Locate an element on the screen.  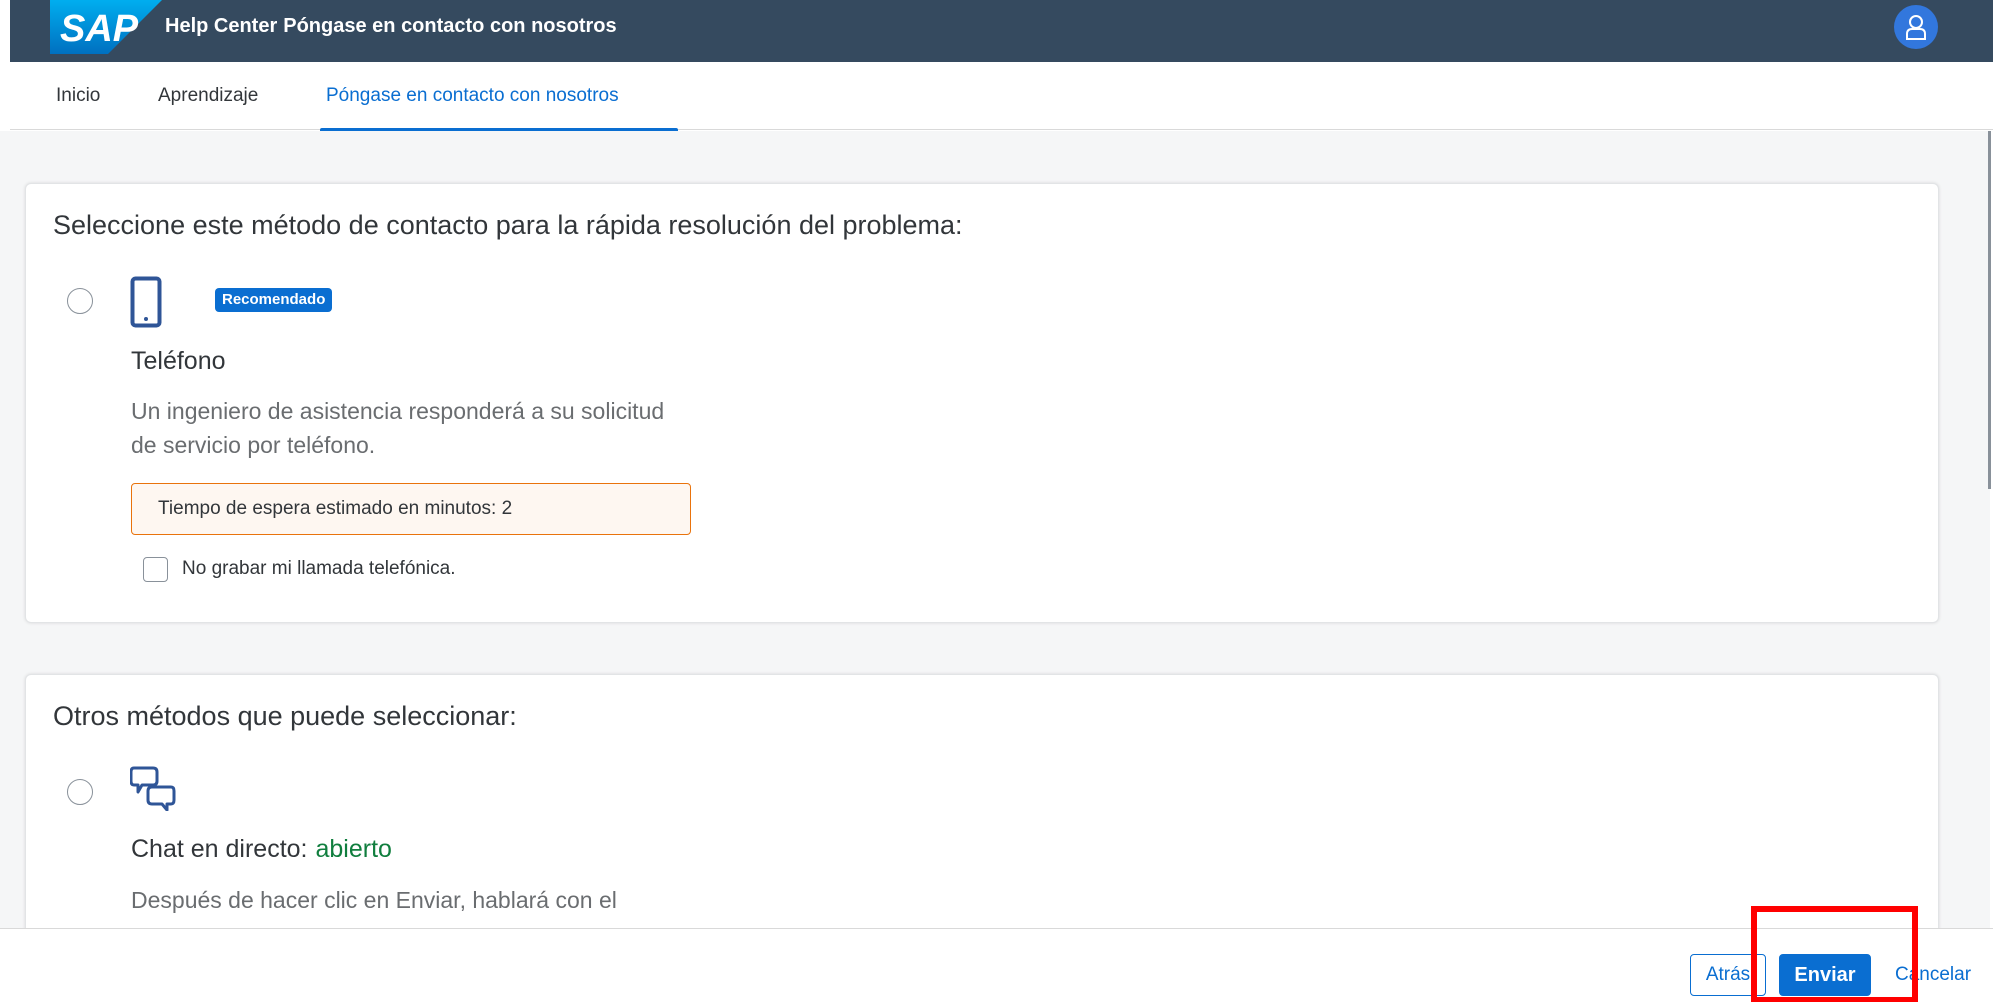
submit-button: Enviar is located at coordinates (1825, 975).